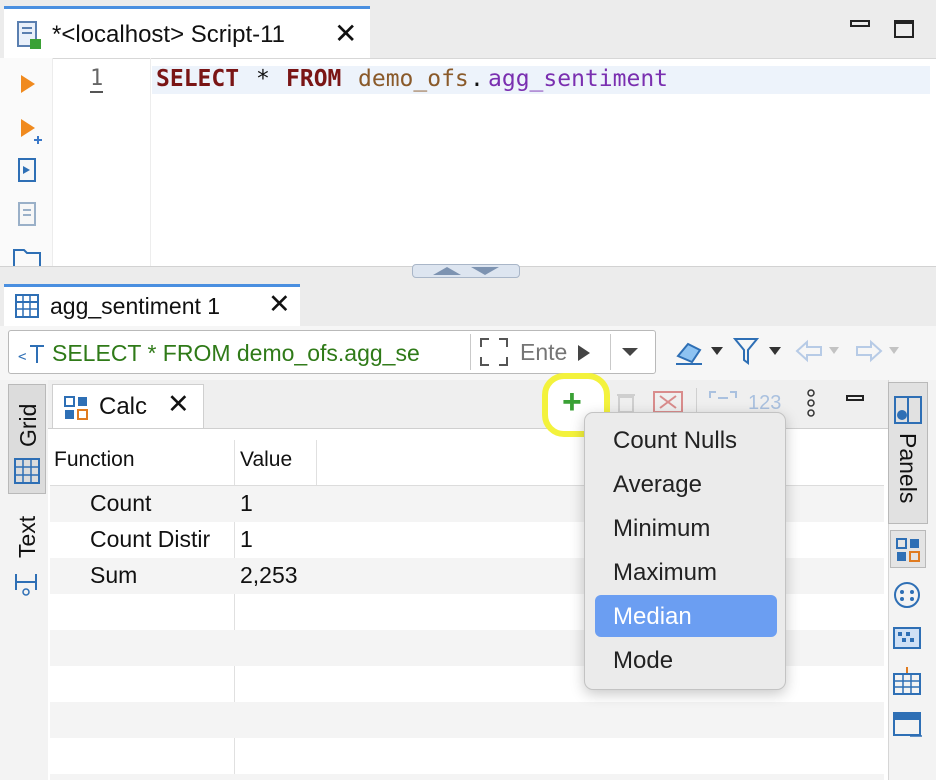 Image resolution: width=936 pixels, height=780 pixels. What do you see at coordinates (811, 403) in the screenshot?
I see `more-vertical-icon` at bounding box center [811, 403].